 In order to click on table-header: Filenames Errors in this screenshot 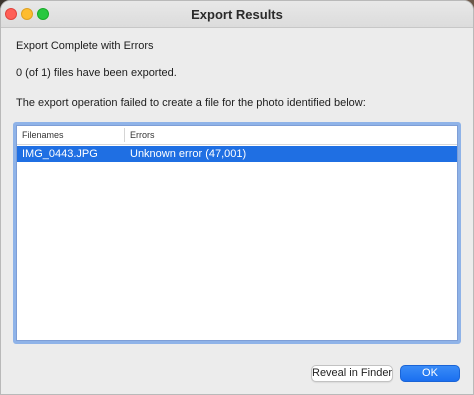, I will do `click(237, 135)`.